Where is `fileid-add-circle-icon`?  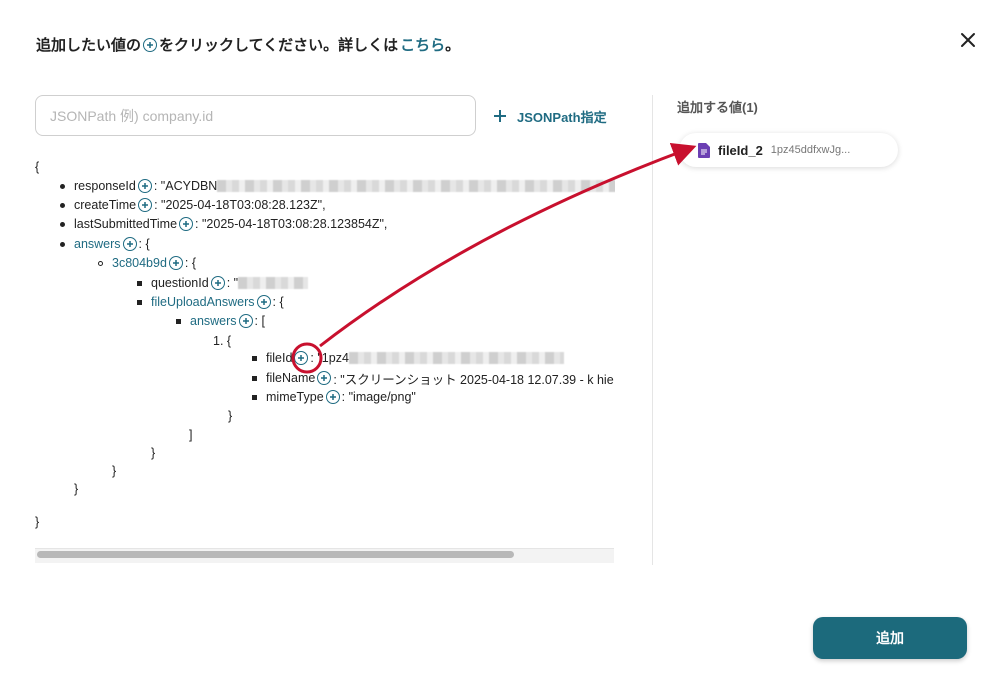 fileid-add-circle-icon is located at coordinates (301, 358).